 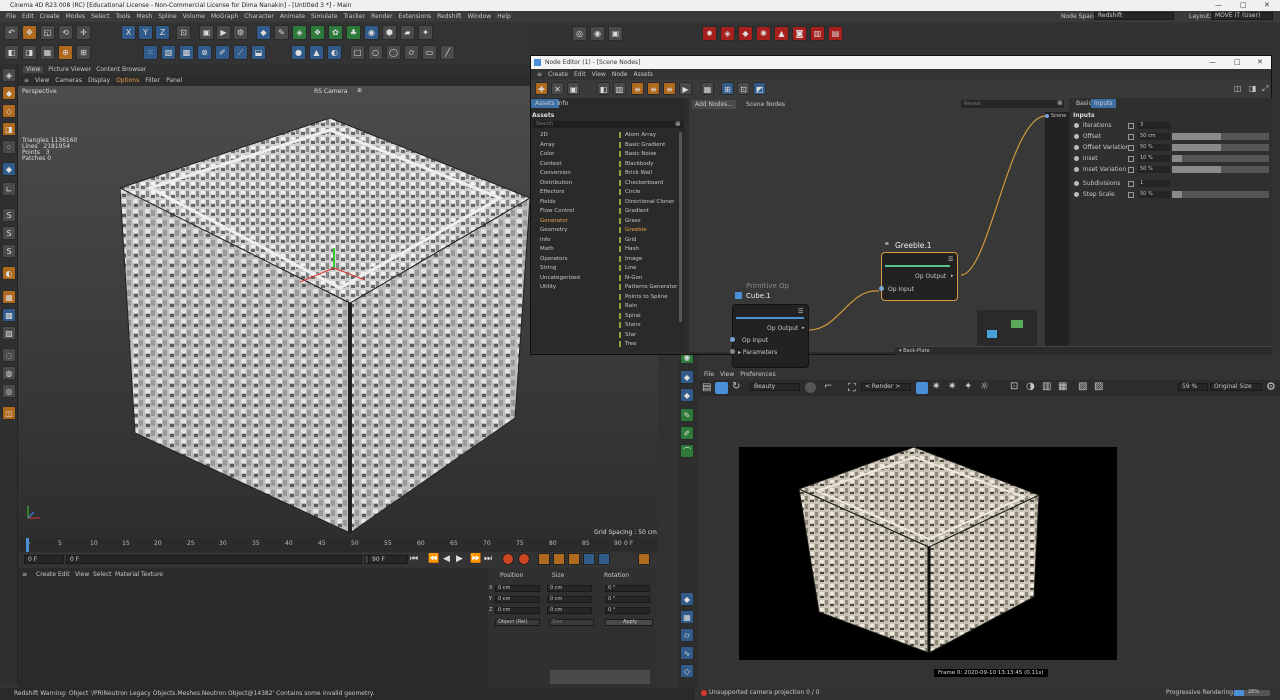 What do you see at coordinates (1082, 386) in the screenshot?
I see `rv-cc-icon: ▧` at bounding box center [1082, 386].